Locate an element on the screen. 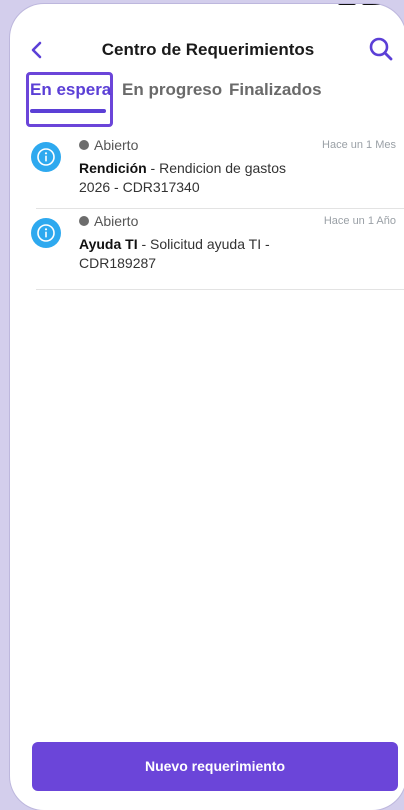 The height and width of the screenshot is (810, 404). page-title: Centro de Requerimientos is located at coordinates (208, 49).